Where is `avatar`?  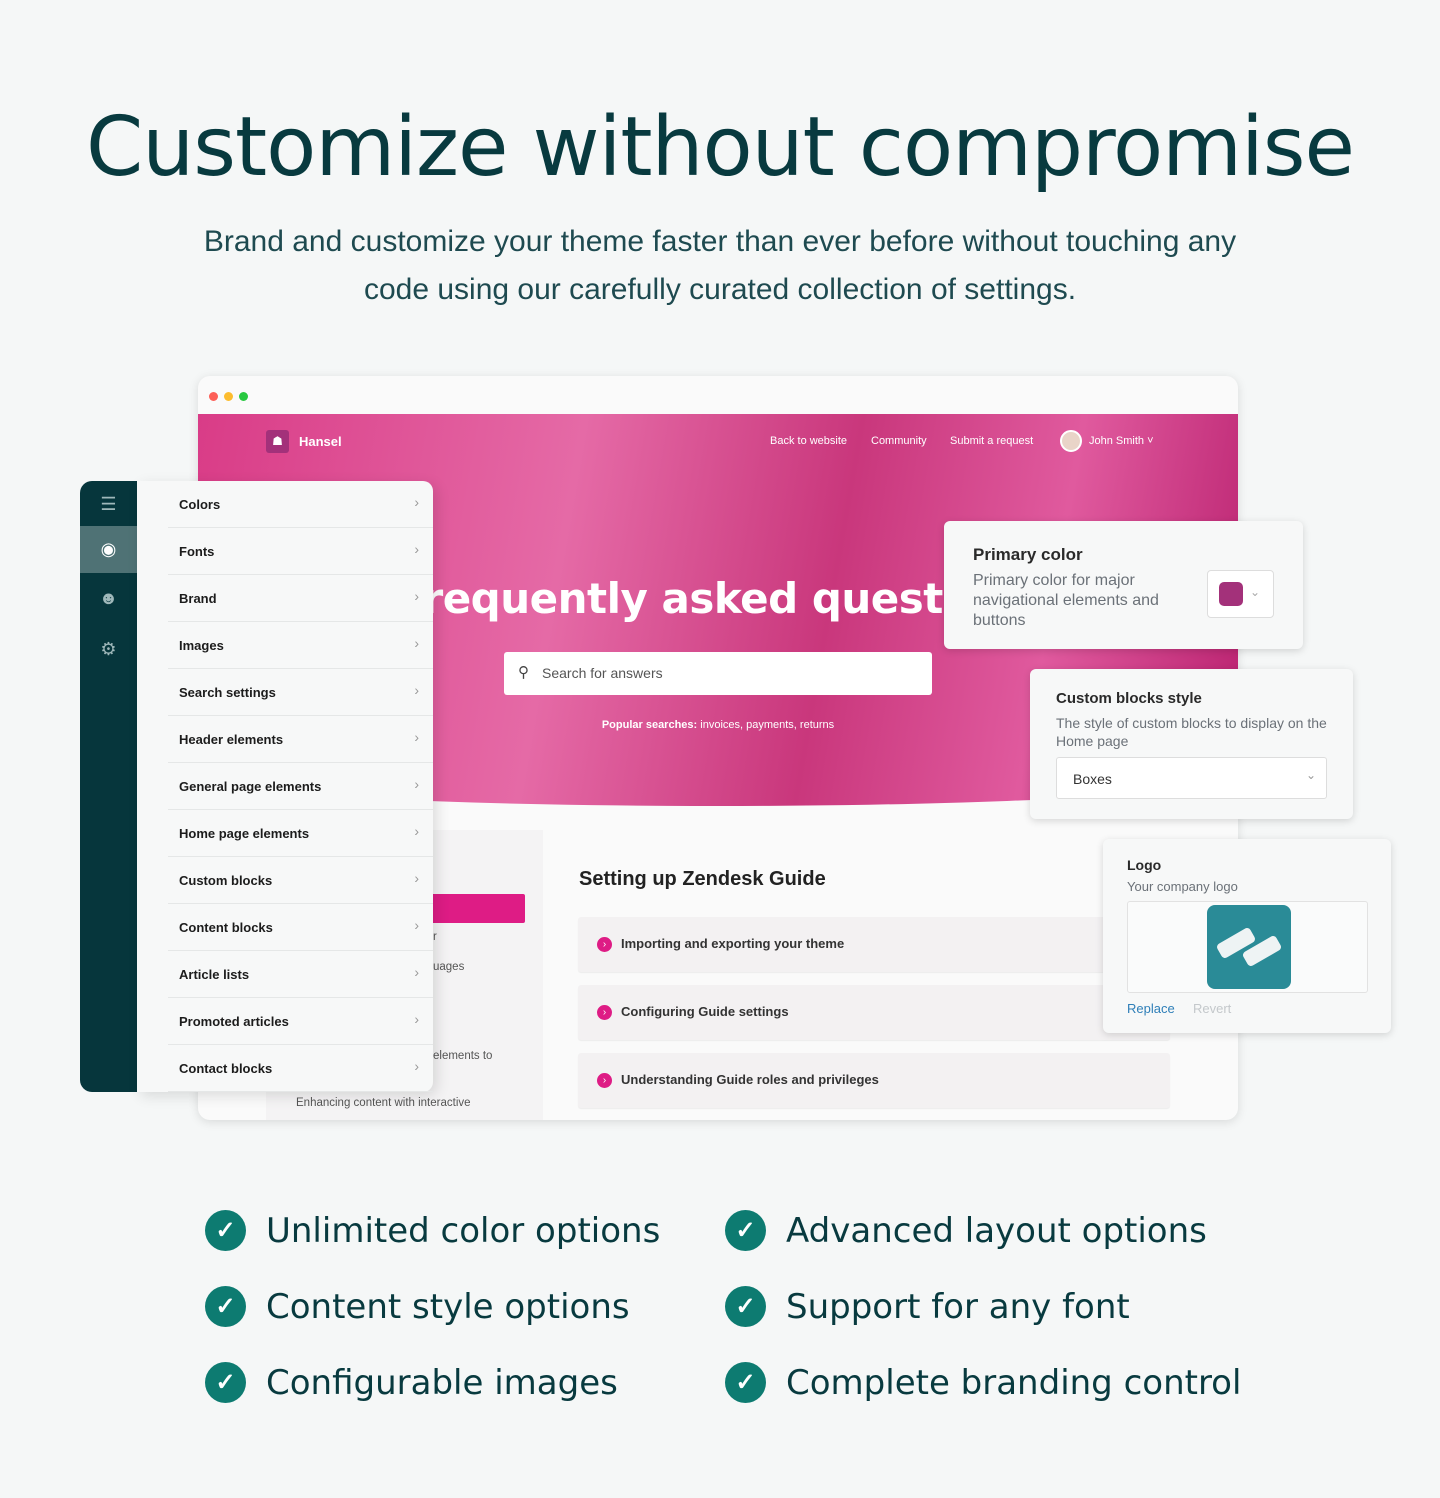
avatar is located at coordinates (1071, 441).